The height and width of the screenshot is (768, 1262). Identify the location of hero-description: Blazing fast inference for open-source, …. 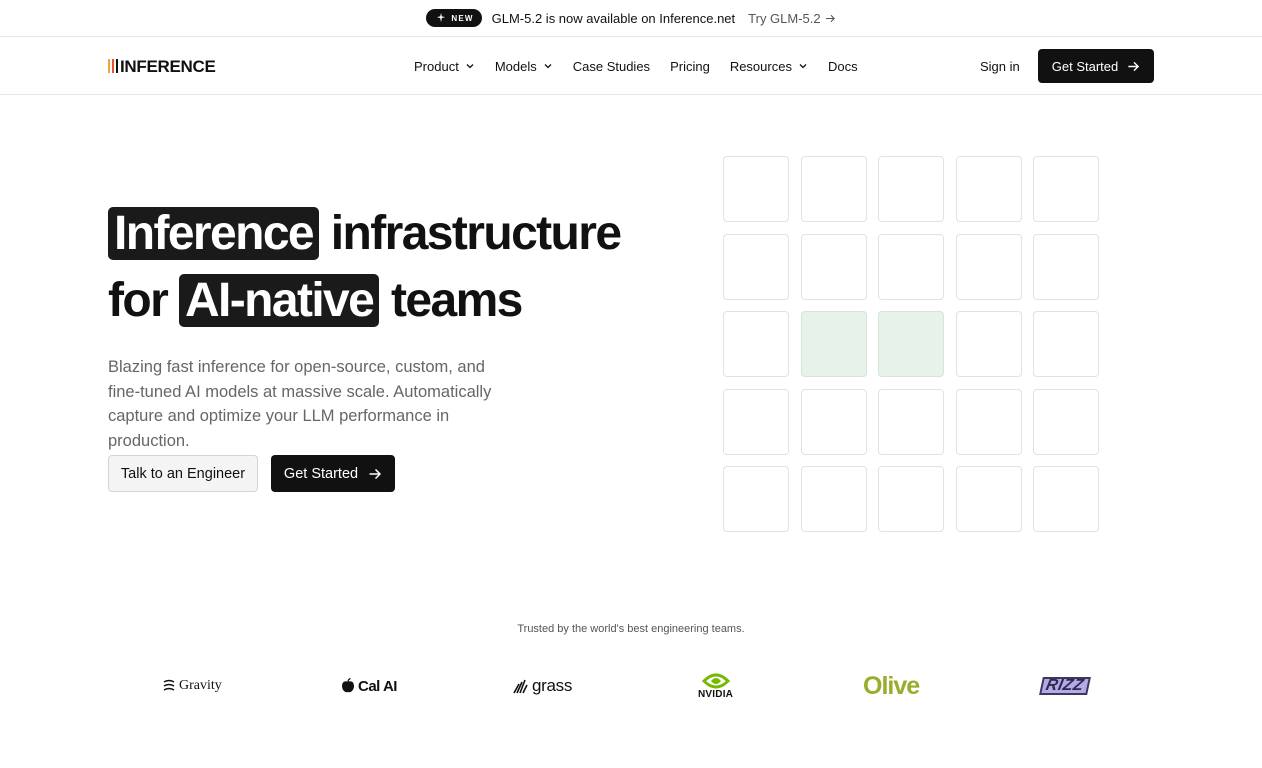
(300, 404).